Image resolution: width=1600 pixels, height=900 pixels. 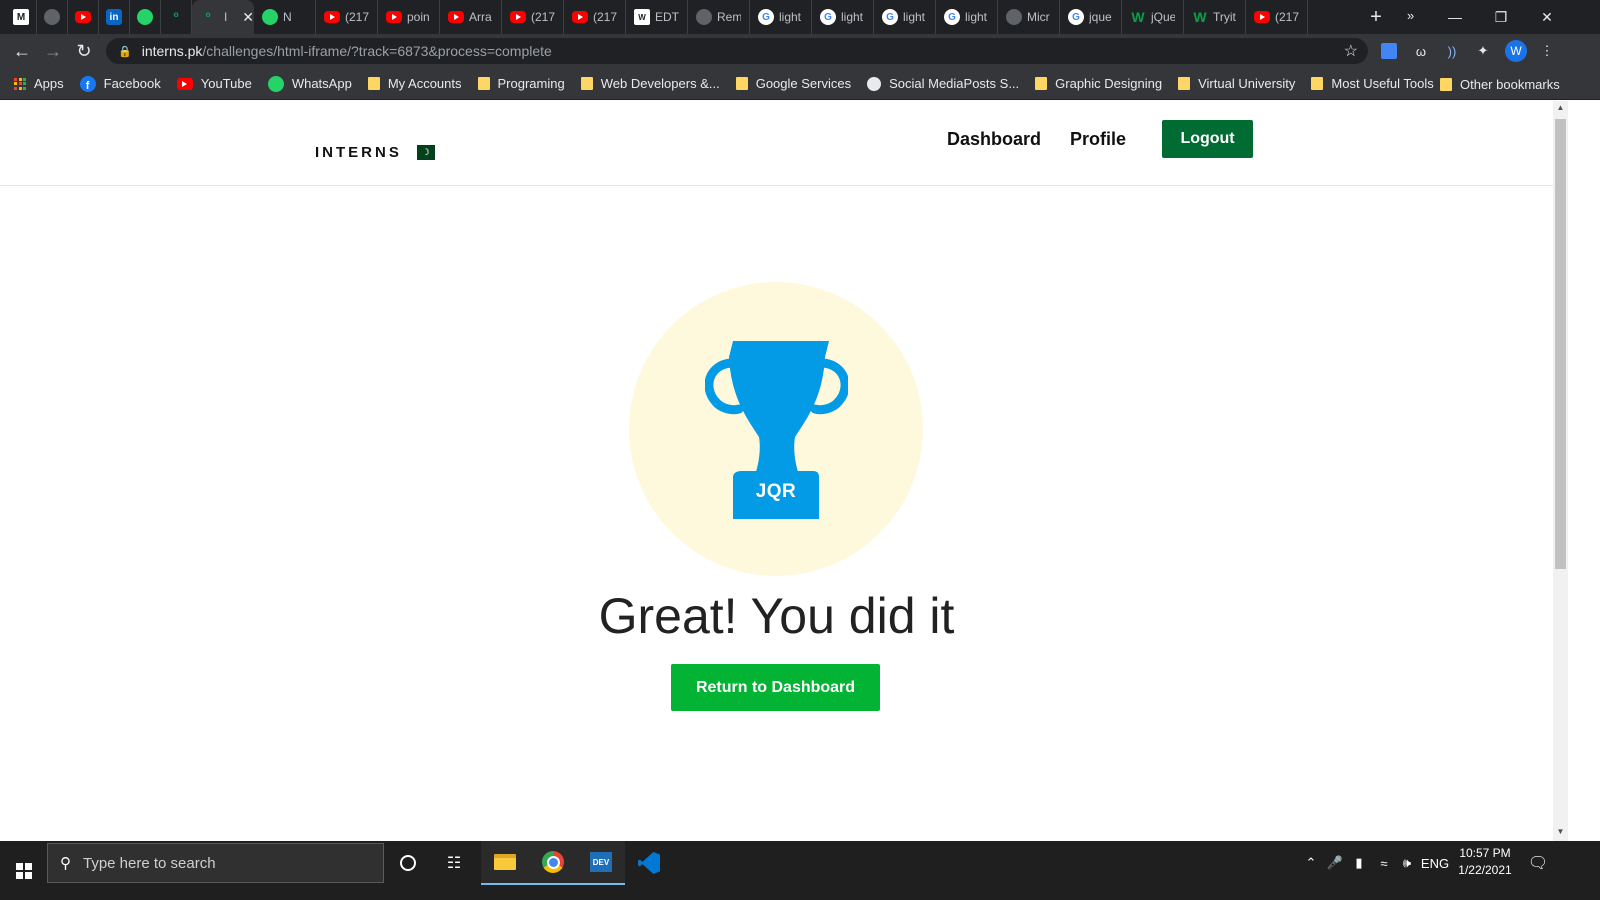 I want to click on minimize-button: —, so click(x=1455, y=17).